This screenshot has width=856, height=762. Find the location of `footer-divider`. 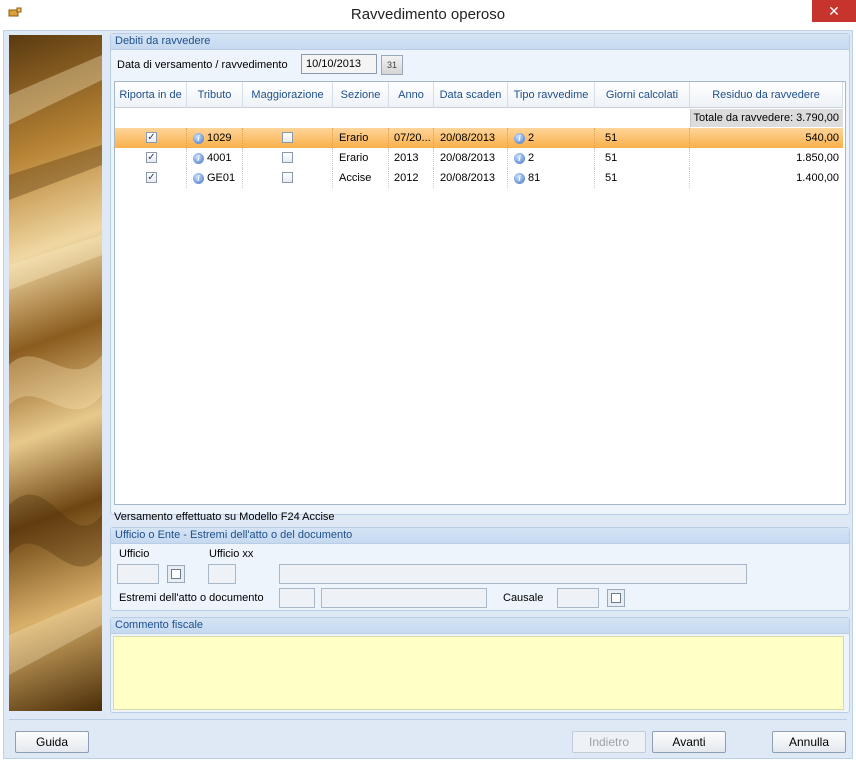

footer-divider is located at coordinates (428, 719).